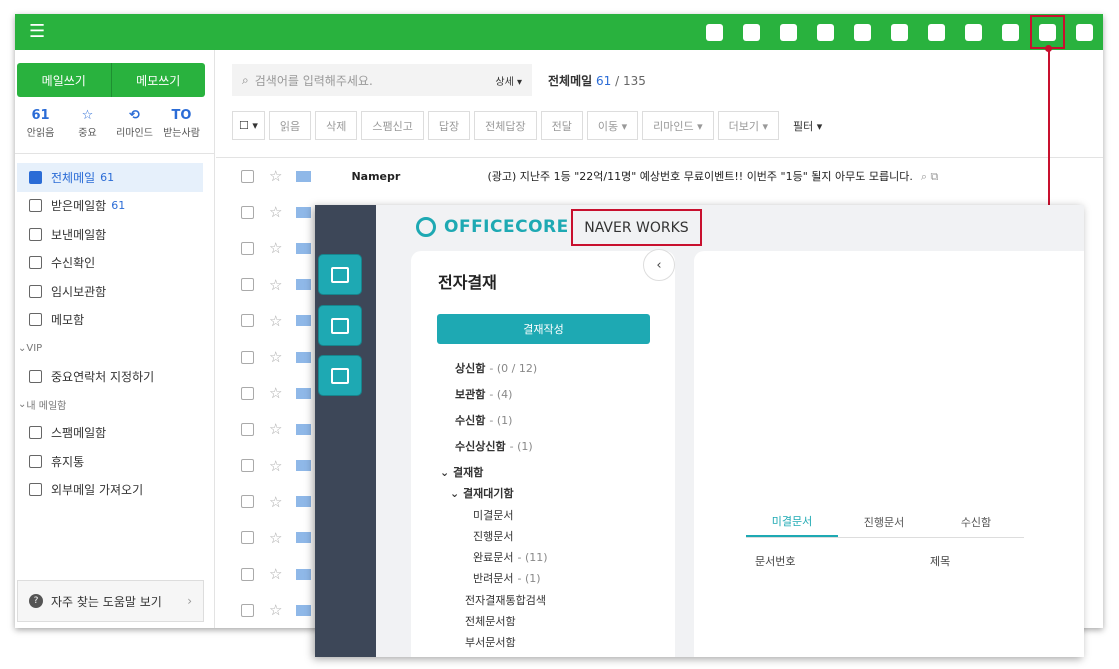 The width and height of the screenshot is (1119, 669). Describe the element at coordinates (115, 376) in the screenshot. I see `add-vip-item: 중요연락처 지정하기` at that location.